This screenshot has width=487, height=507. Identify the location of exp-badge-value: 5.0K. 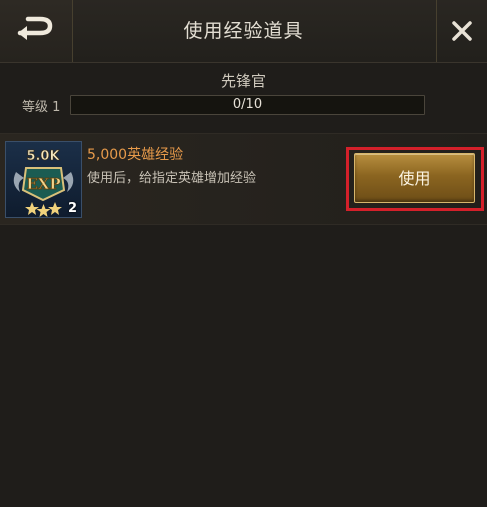
(43, 156).